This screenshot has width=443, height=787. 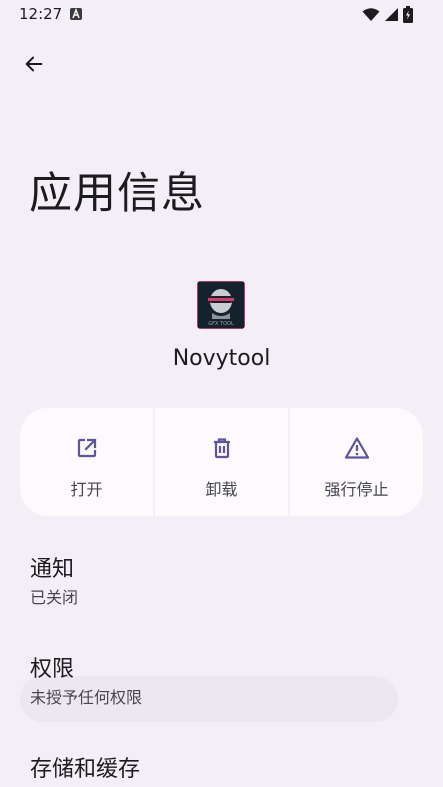 What do you see at coordinates (52, 569) in the screenshot?
I see `pref-title: 通知` at bounding box center [52, 569].